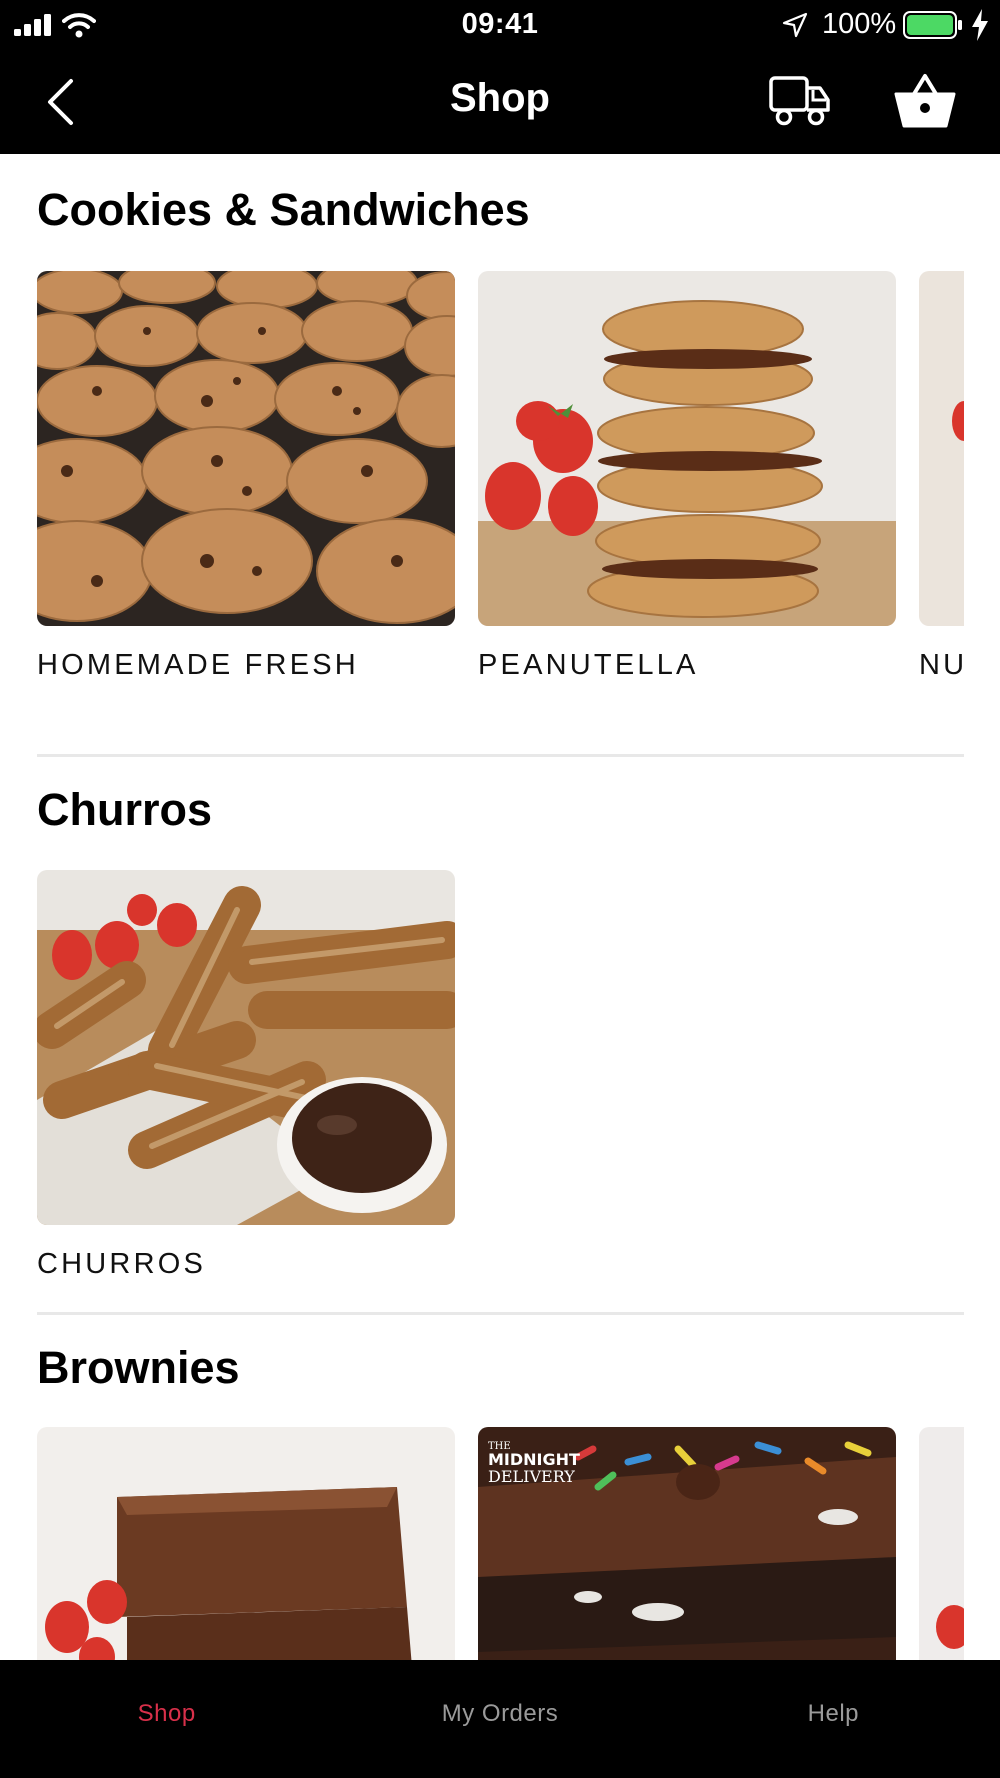 This screenshot has width=1000, height=1778. Describe the element at coordinates (795, 25) in the screenshot. I see `location-arrow-icon` at that location.